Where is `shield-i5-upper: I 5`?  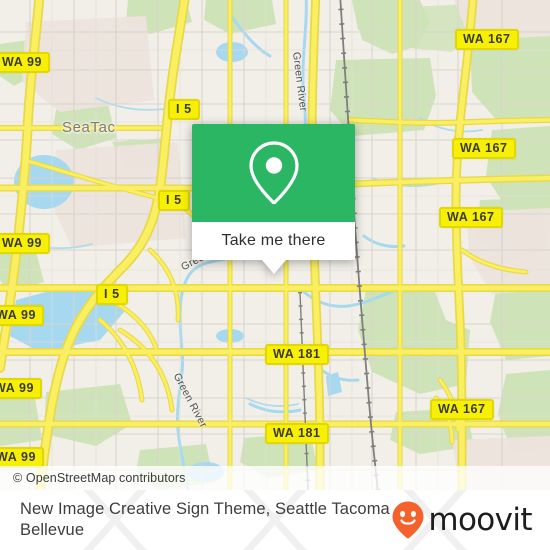 shield-i5-upper: I 5 is located at coordinates (184, 109).